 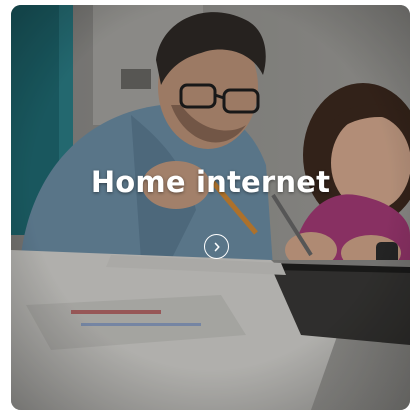 I want to click on card-arrow-button, so click(x=216, y=246).